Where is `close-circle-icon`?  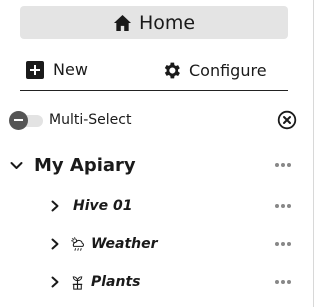 close-circle-icon is located at coordinates (287, 120).